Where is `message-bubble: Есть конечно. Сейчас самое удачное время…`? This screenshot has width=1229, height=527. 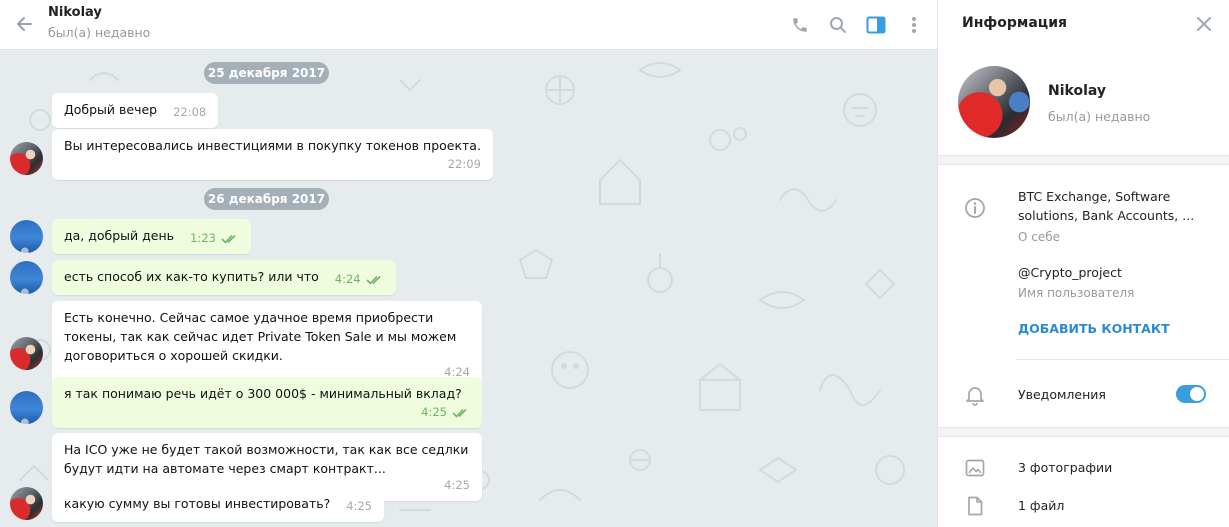
message-bubble: Есть конечно. Сейчас самое удачное время… is located at coordinates (267, 344).